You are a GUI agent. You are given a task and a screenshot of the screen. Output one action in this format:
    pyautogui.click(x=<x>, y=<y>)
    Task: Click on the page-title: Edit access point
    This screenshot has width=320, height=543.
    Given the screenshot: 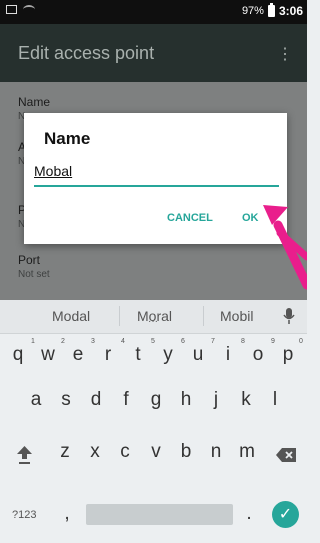 What is the action you would take?
    pyautogui.click(x=86, y=53)
    